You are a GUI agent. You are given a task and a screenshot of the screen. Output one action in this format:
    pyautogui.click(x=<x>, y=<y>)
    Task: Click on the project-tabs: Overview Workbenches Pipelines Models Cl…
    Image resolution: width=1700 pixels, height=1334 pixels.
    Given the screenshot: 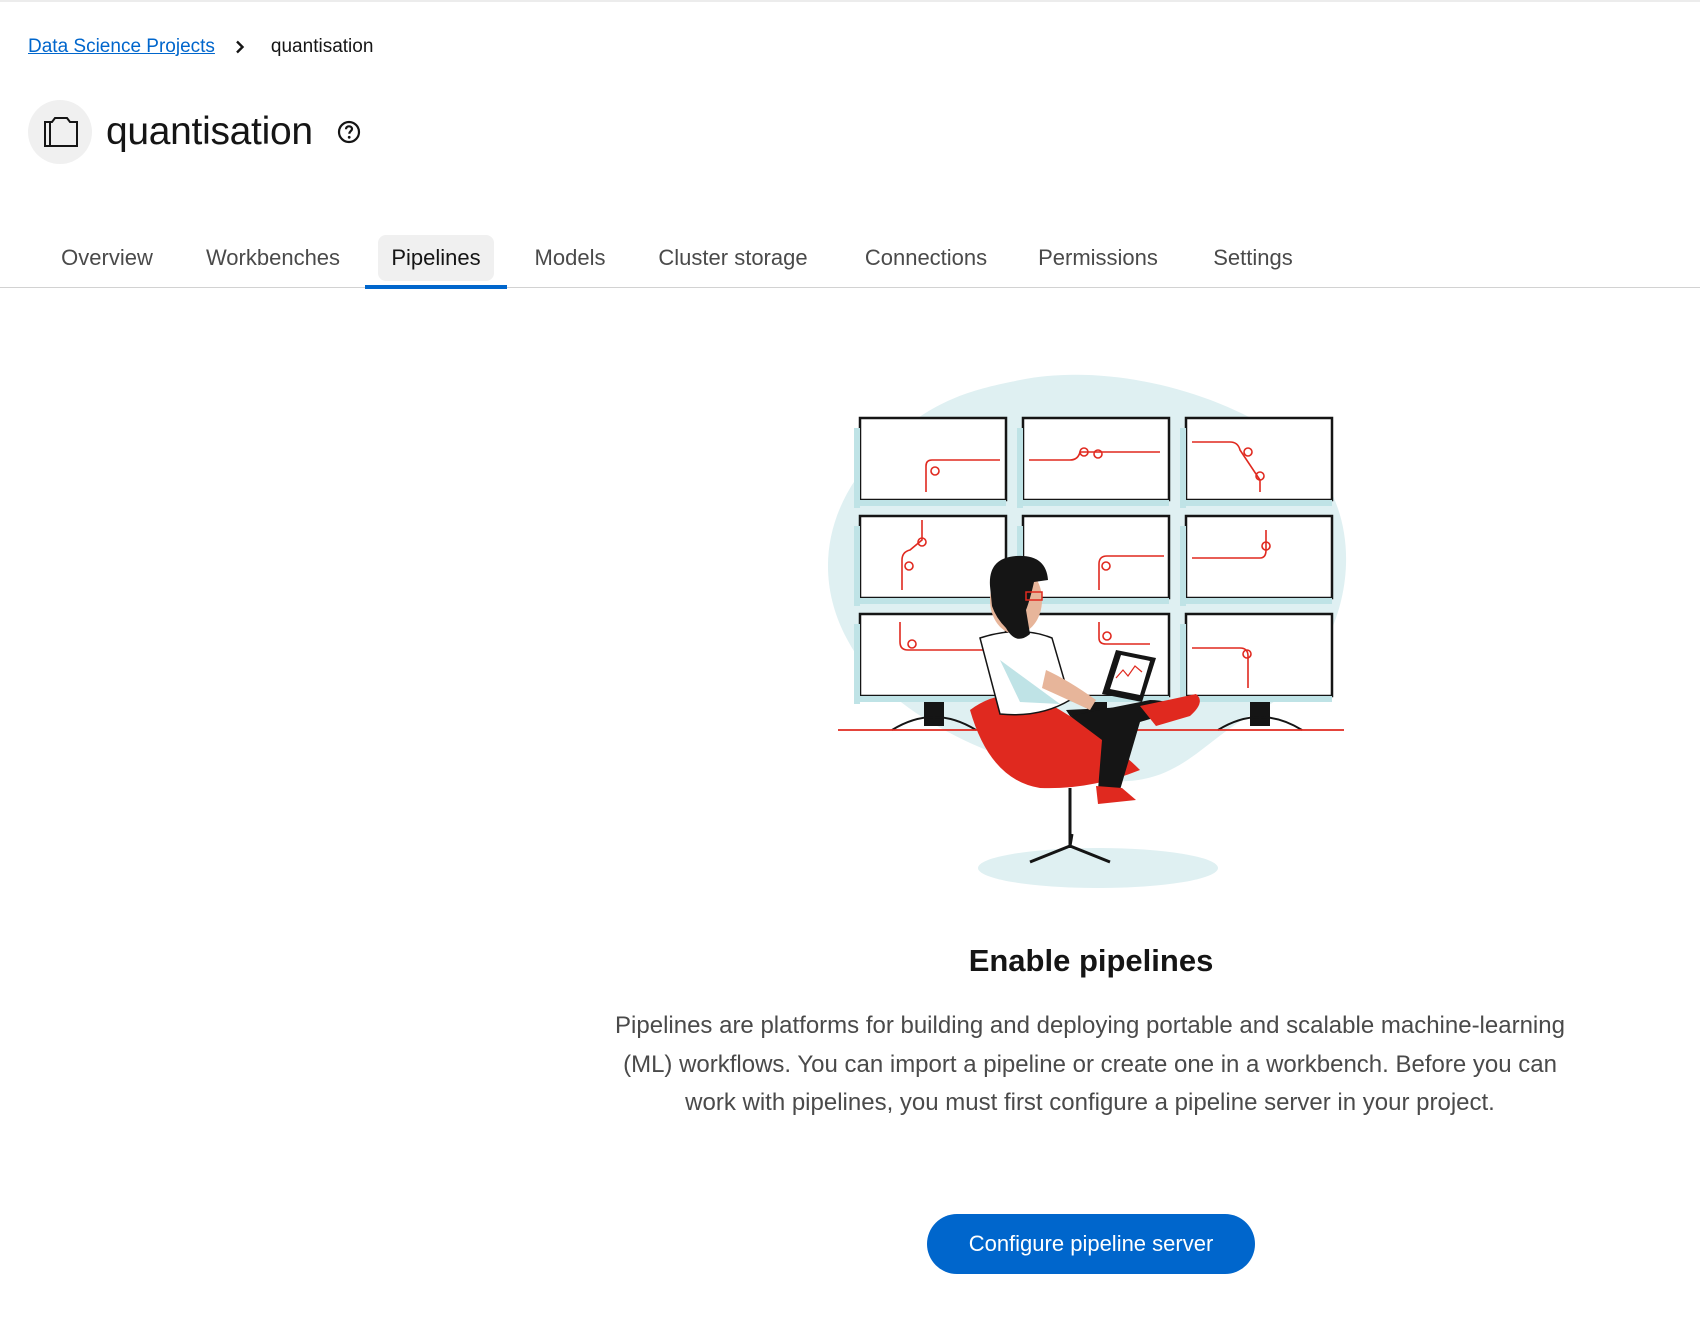 What is the action you would take?
    pyautogui.click(x=850, y=258)
    